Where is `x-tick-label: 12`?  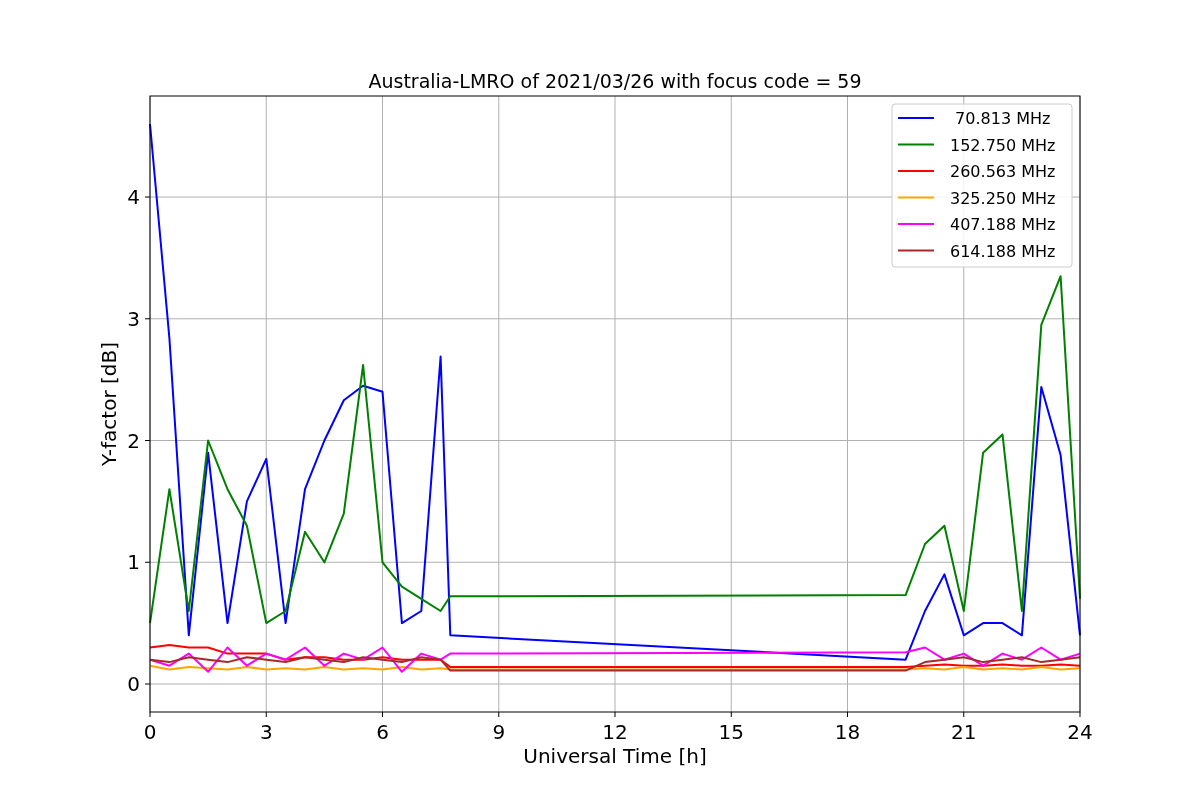
x-tick-label: 12 is located at coordinates (615, 732).